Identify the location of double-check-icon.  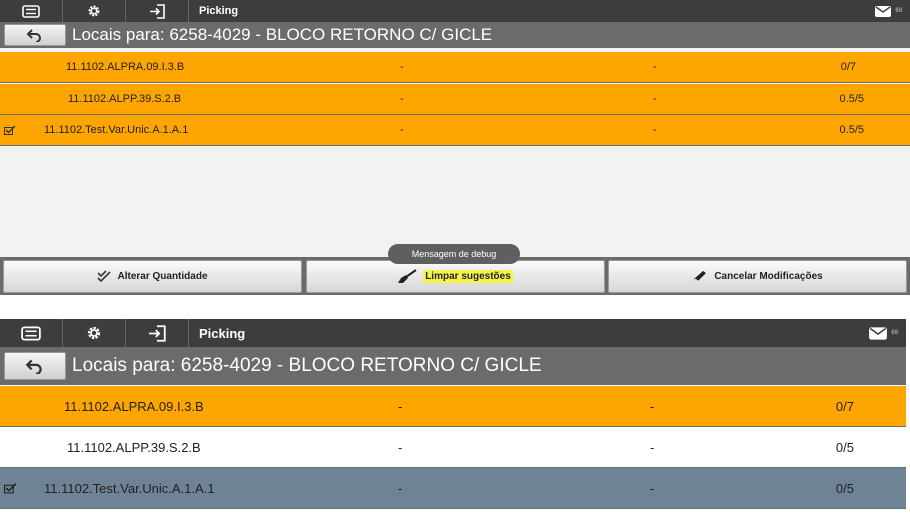
(104, 276).